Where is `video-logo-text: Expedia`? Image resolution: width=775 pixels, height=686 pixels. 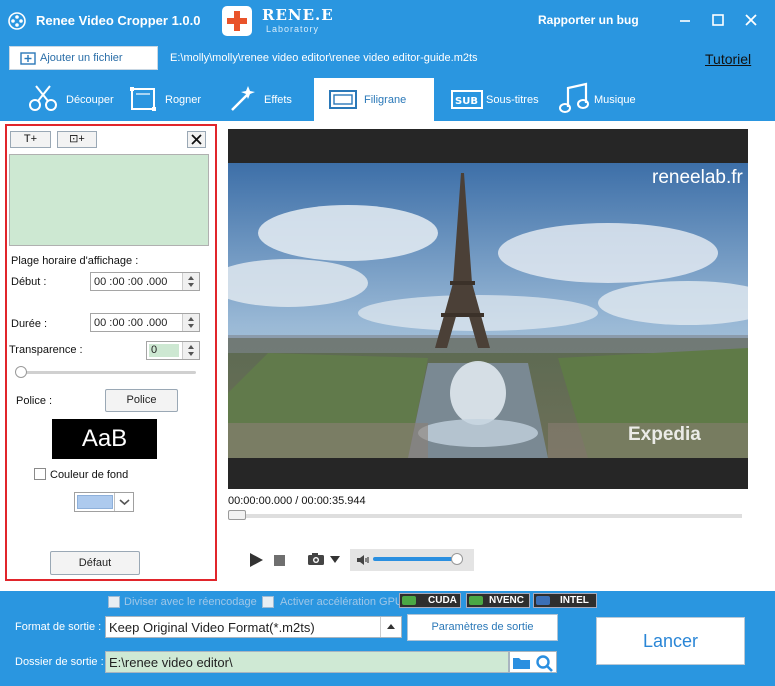 video-logo-text: Expedia is located at coordinates (664, 434).